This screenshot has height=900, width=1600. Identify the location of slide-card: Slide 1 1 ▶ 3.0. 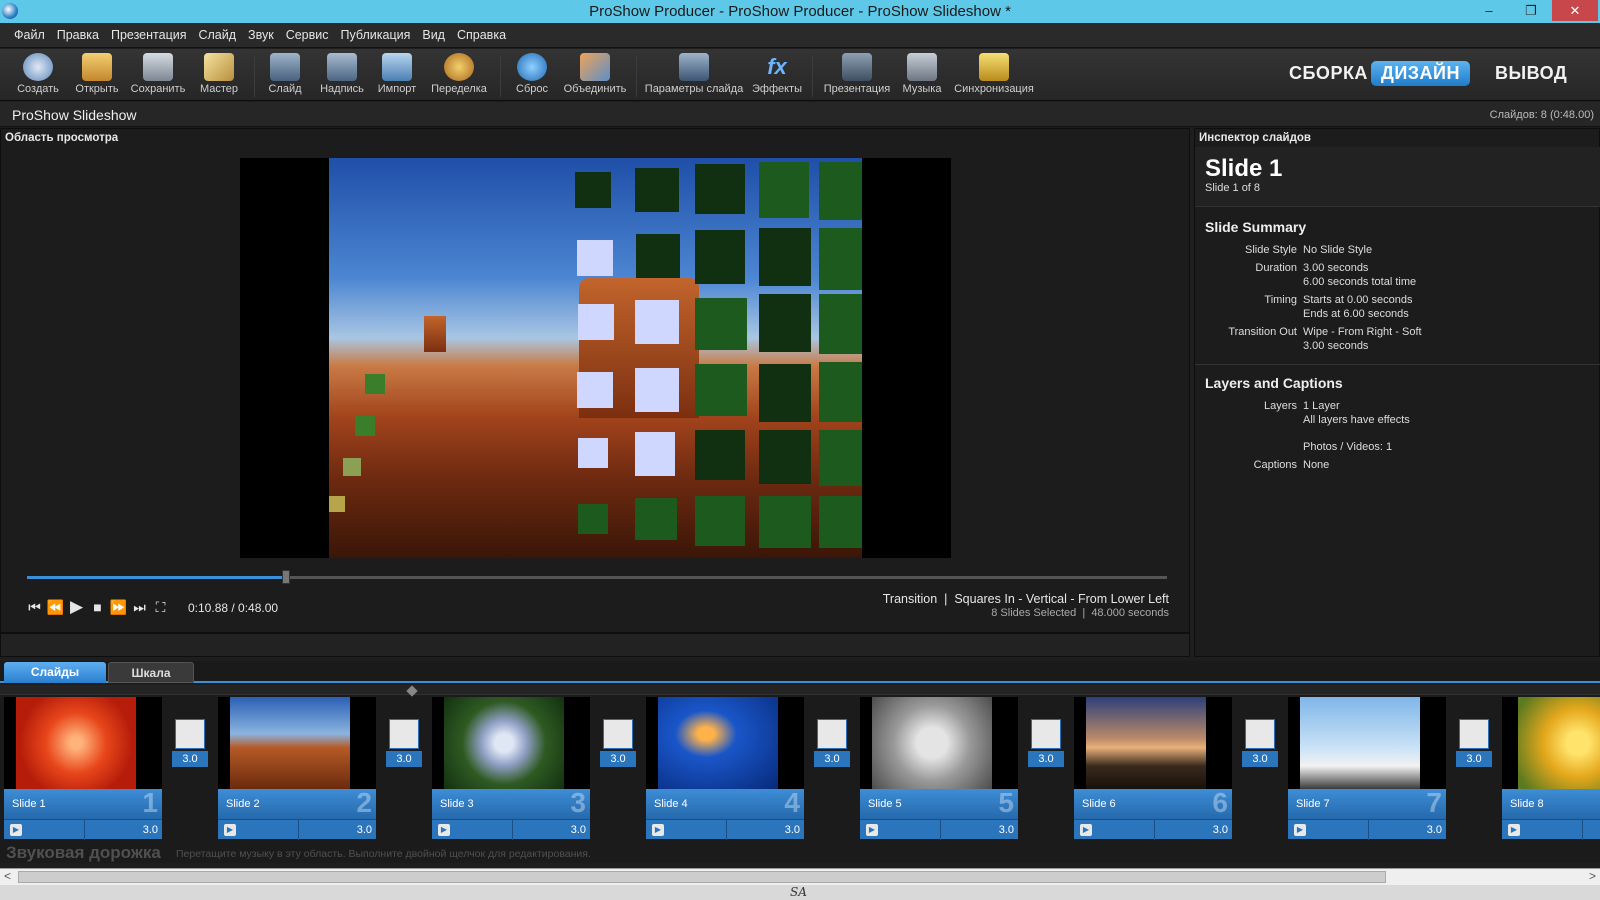
(83, 769).